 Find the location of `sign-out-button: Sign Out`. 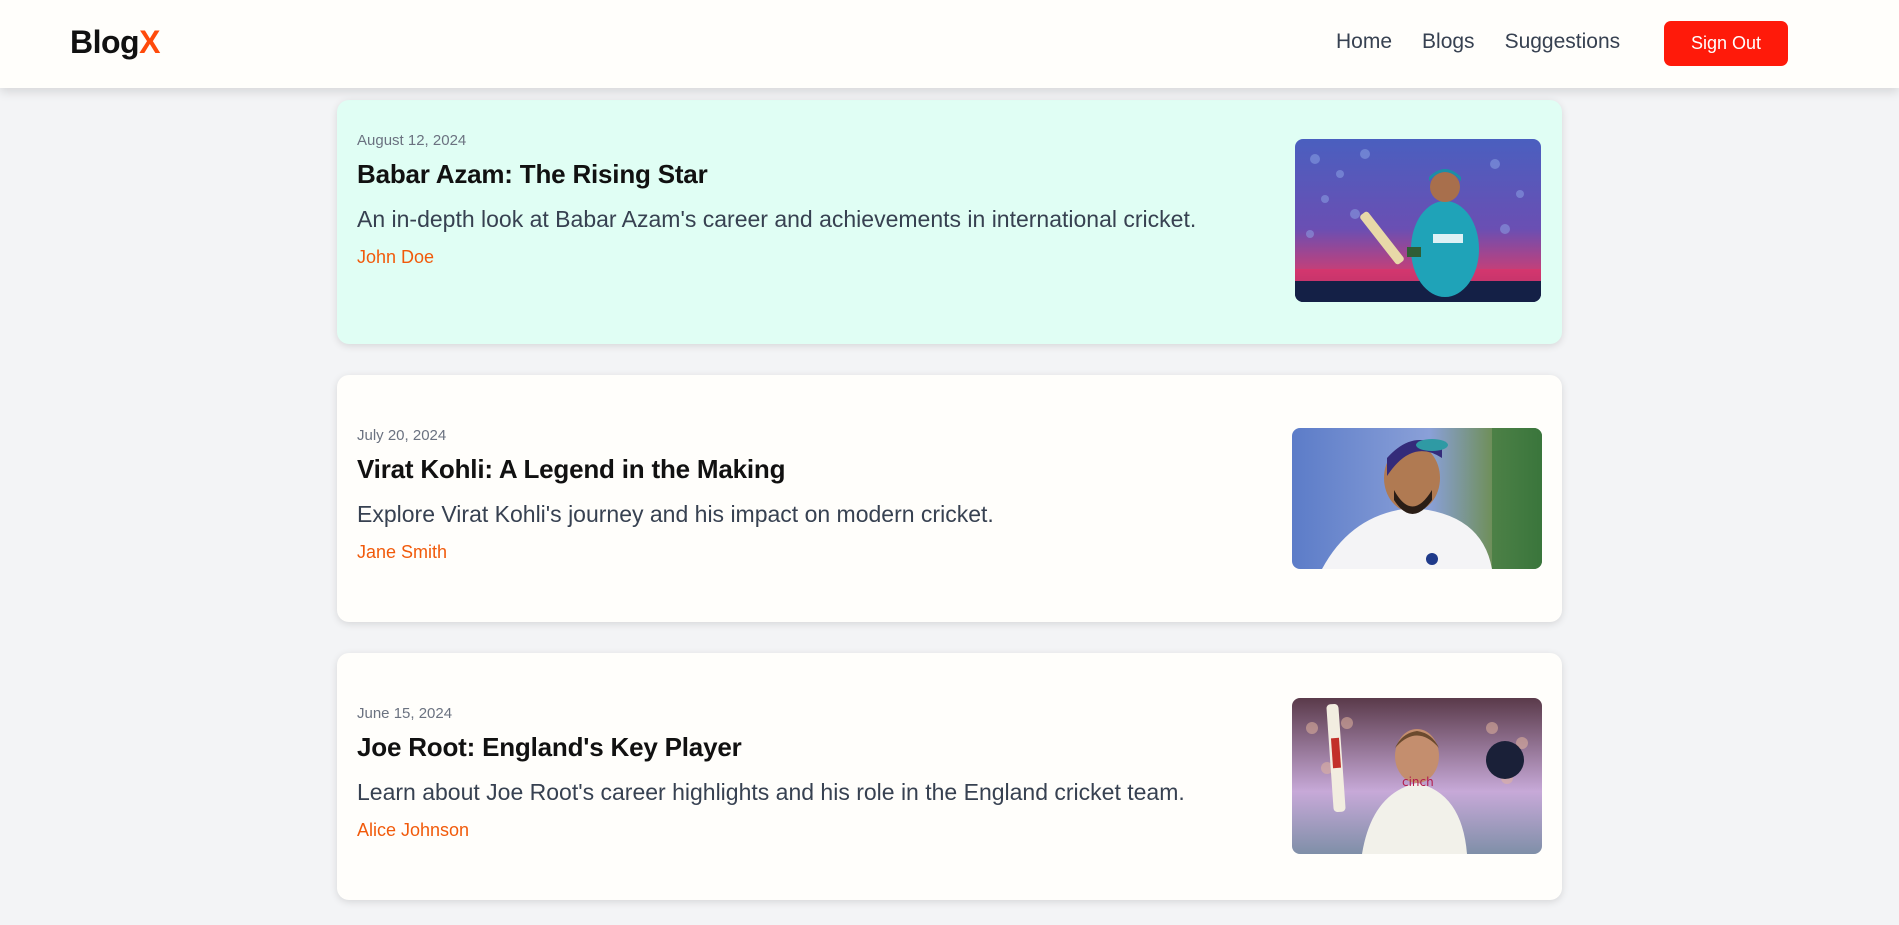

sign-out-button: Sign Out is located at coordinates (1726, 43).